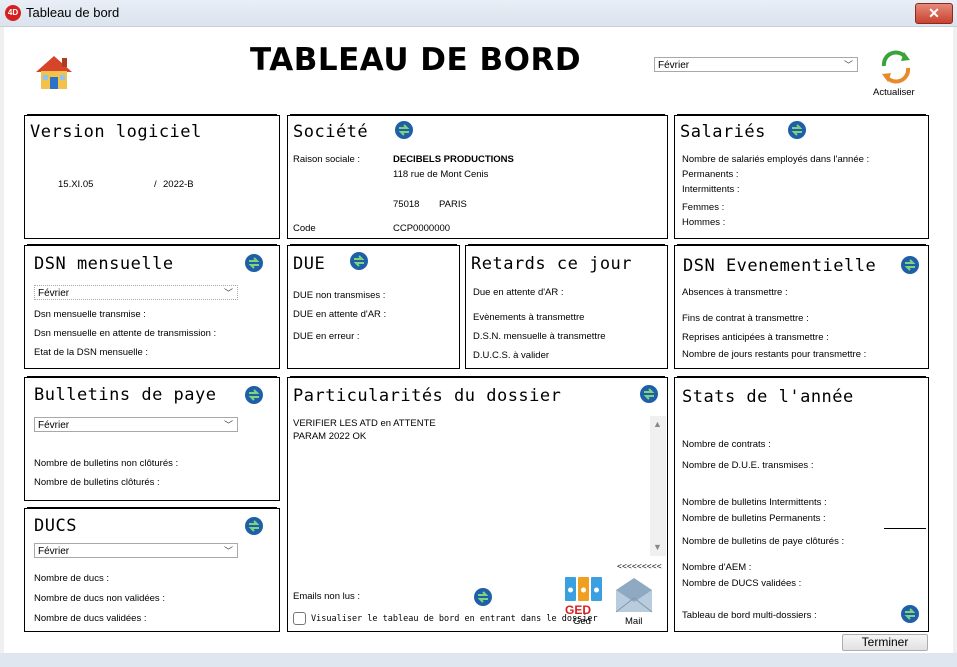 This screenshot has height=667, width=957. What do you see at coordinates (674, 65) in the screenshot?
I see `month-select-value: Février` at bounding box center [674, 65].